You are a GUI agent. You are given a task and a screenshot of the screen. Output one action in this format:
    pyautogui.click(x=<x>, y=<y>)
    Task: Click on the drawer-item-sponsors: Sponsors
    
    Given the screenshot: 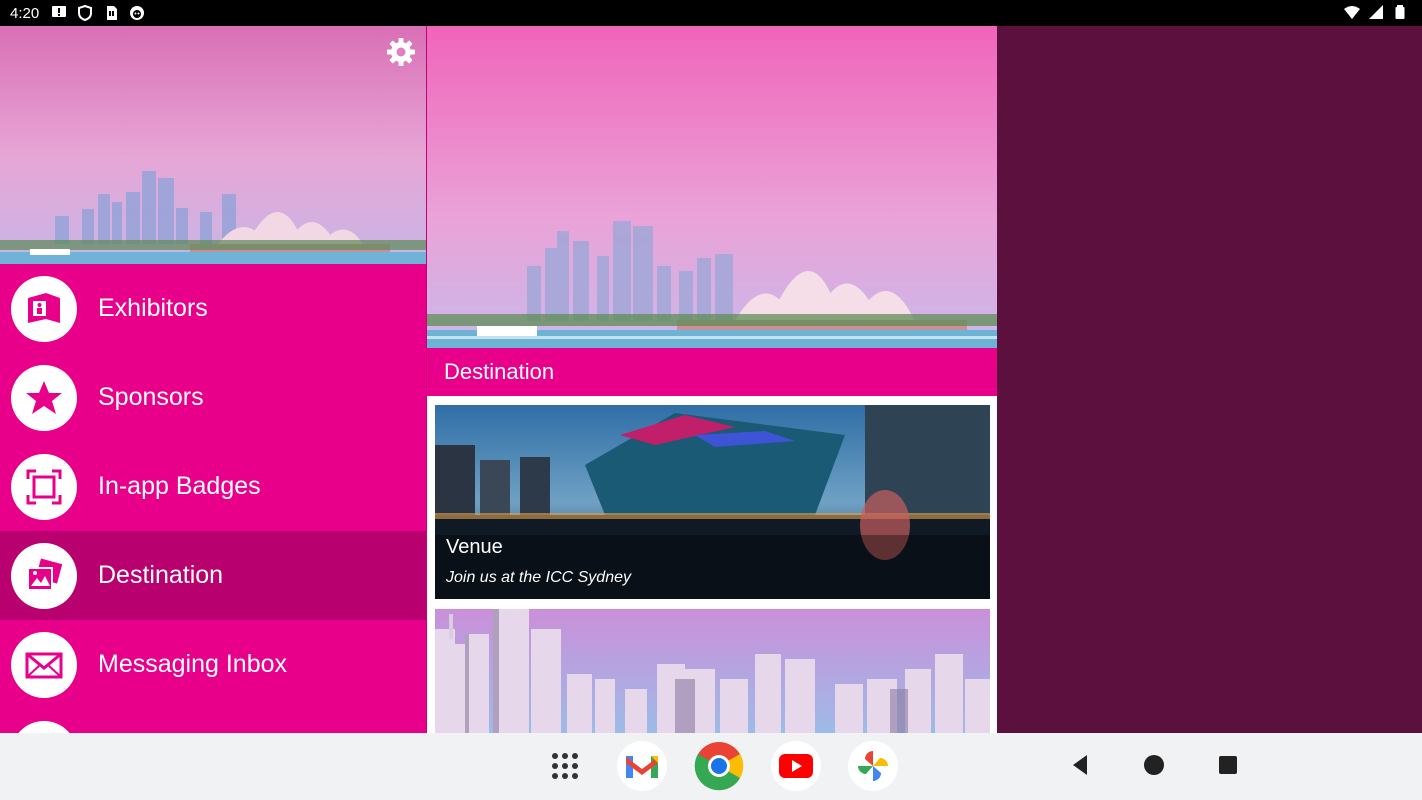 What is the action you would take?
    pyautogui.click(x=213, y=397)
    